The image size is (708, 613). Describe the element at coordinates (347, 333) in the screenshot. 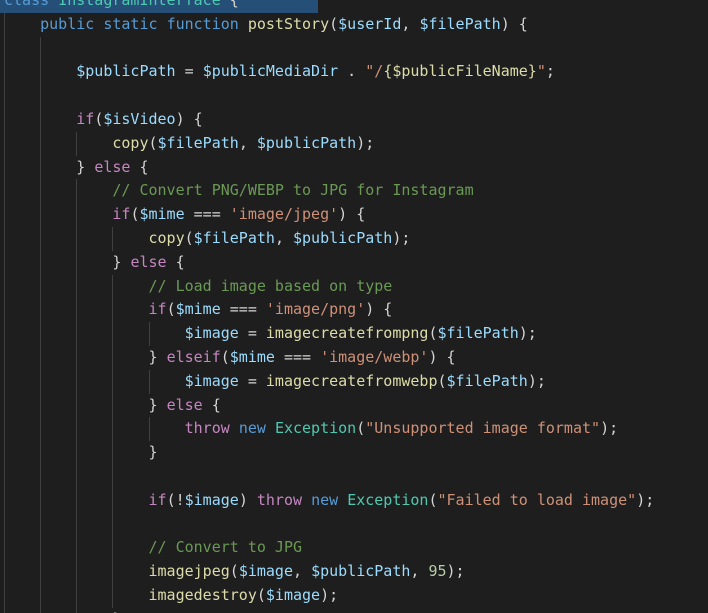

I see `code-token: imagecreatefrompng` at that location.